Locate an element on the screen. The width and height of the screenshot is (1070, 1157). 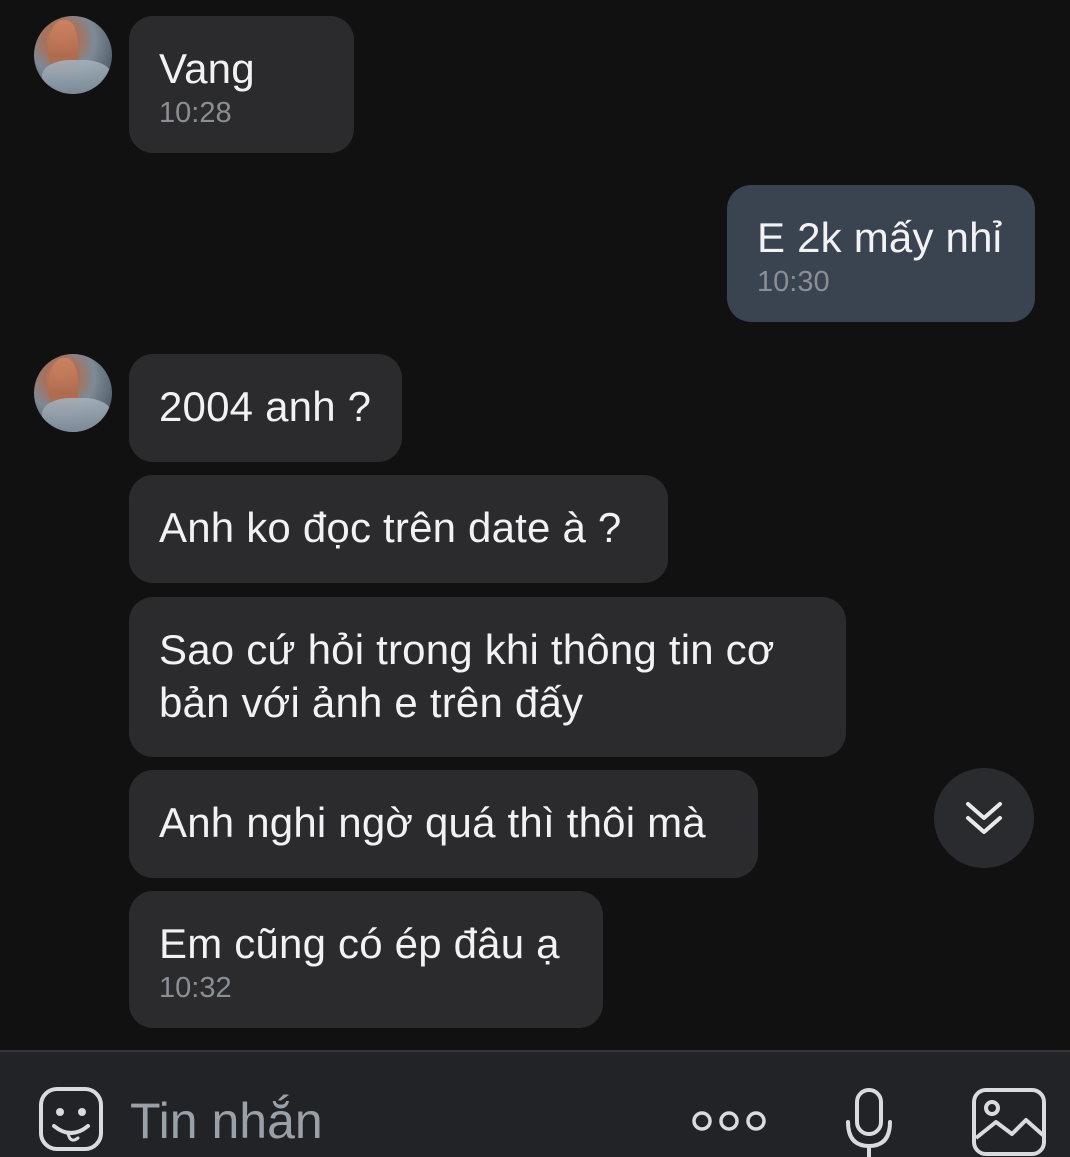
message-time: 10:30 is located at coordinates (793, 282).